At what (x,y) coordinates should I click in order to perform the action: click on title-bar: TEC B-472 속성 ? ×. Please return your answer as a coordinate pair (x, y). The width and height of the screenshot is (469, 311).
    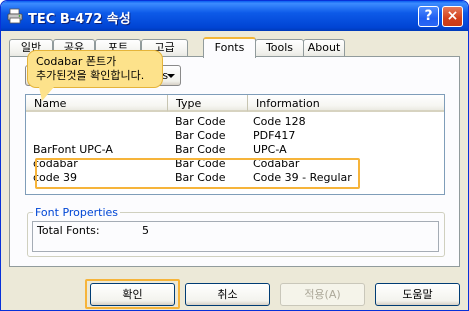
    Looking at the image, I should click on (234, 16).